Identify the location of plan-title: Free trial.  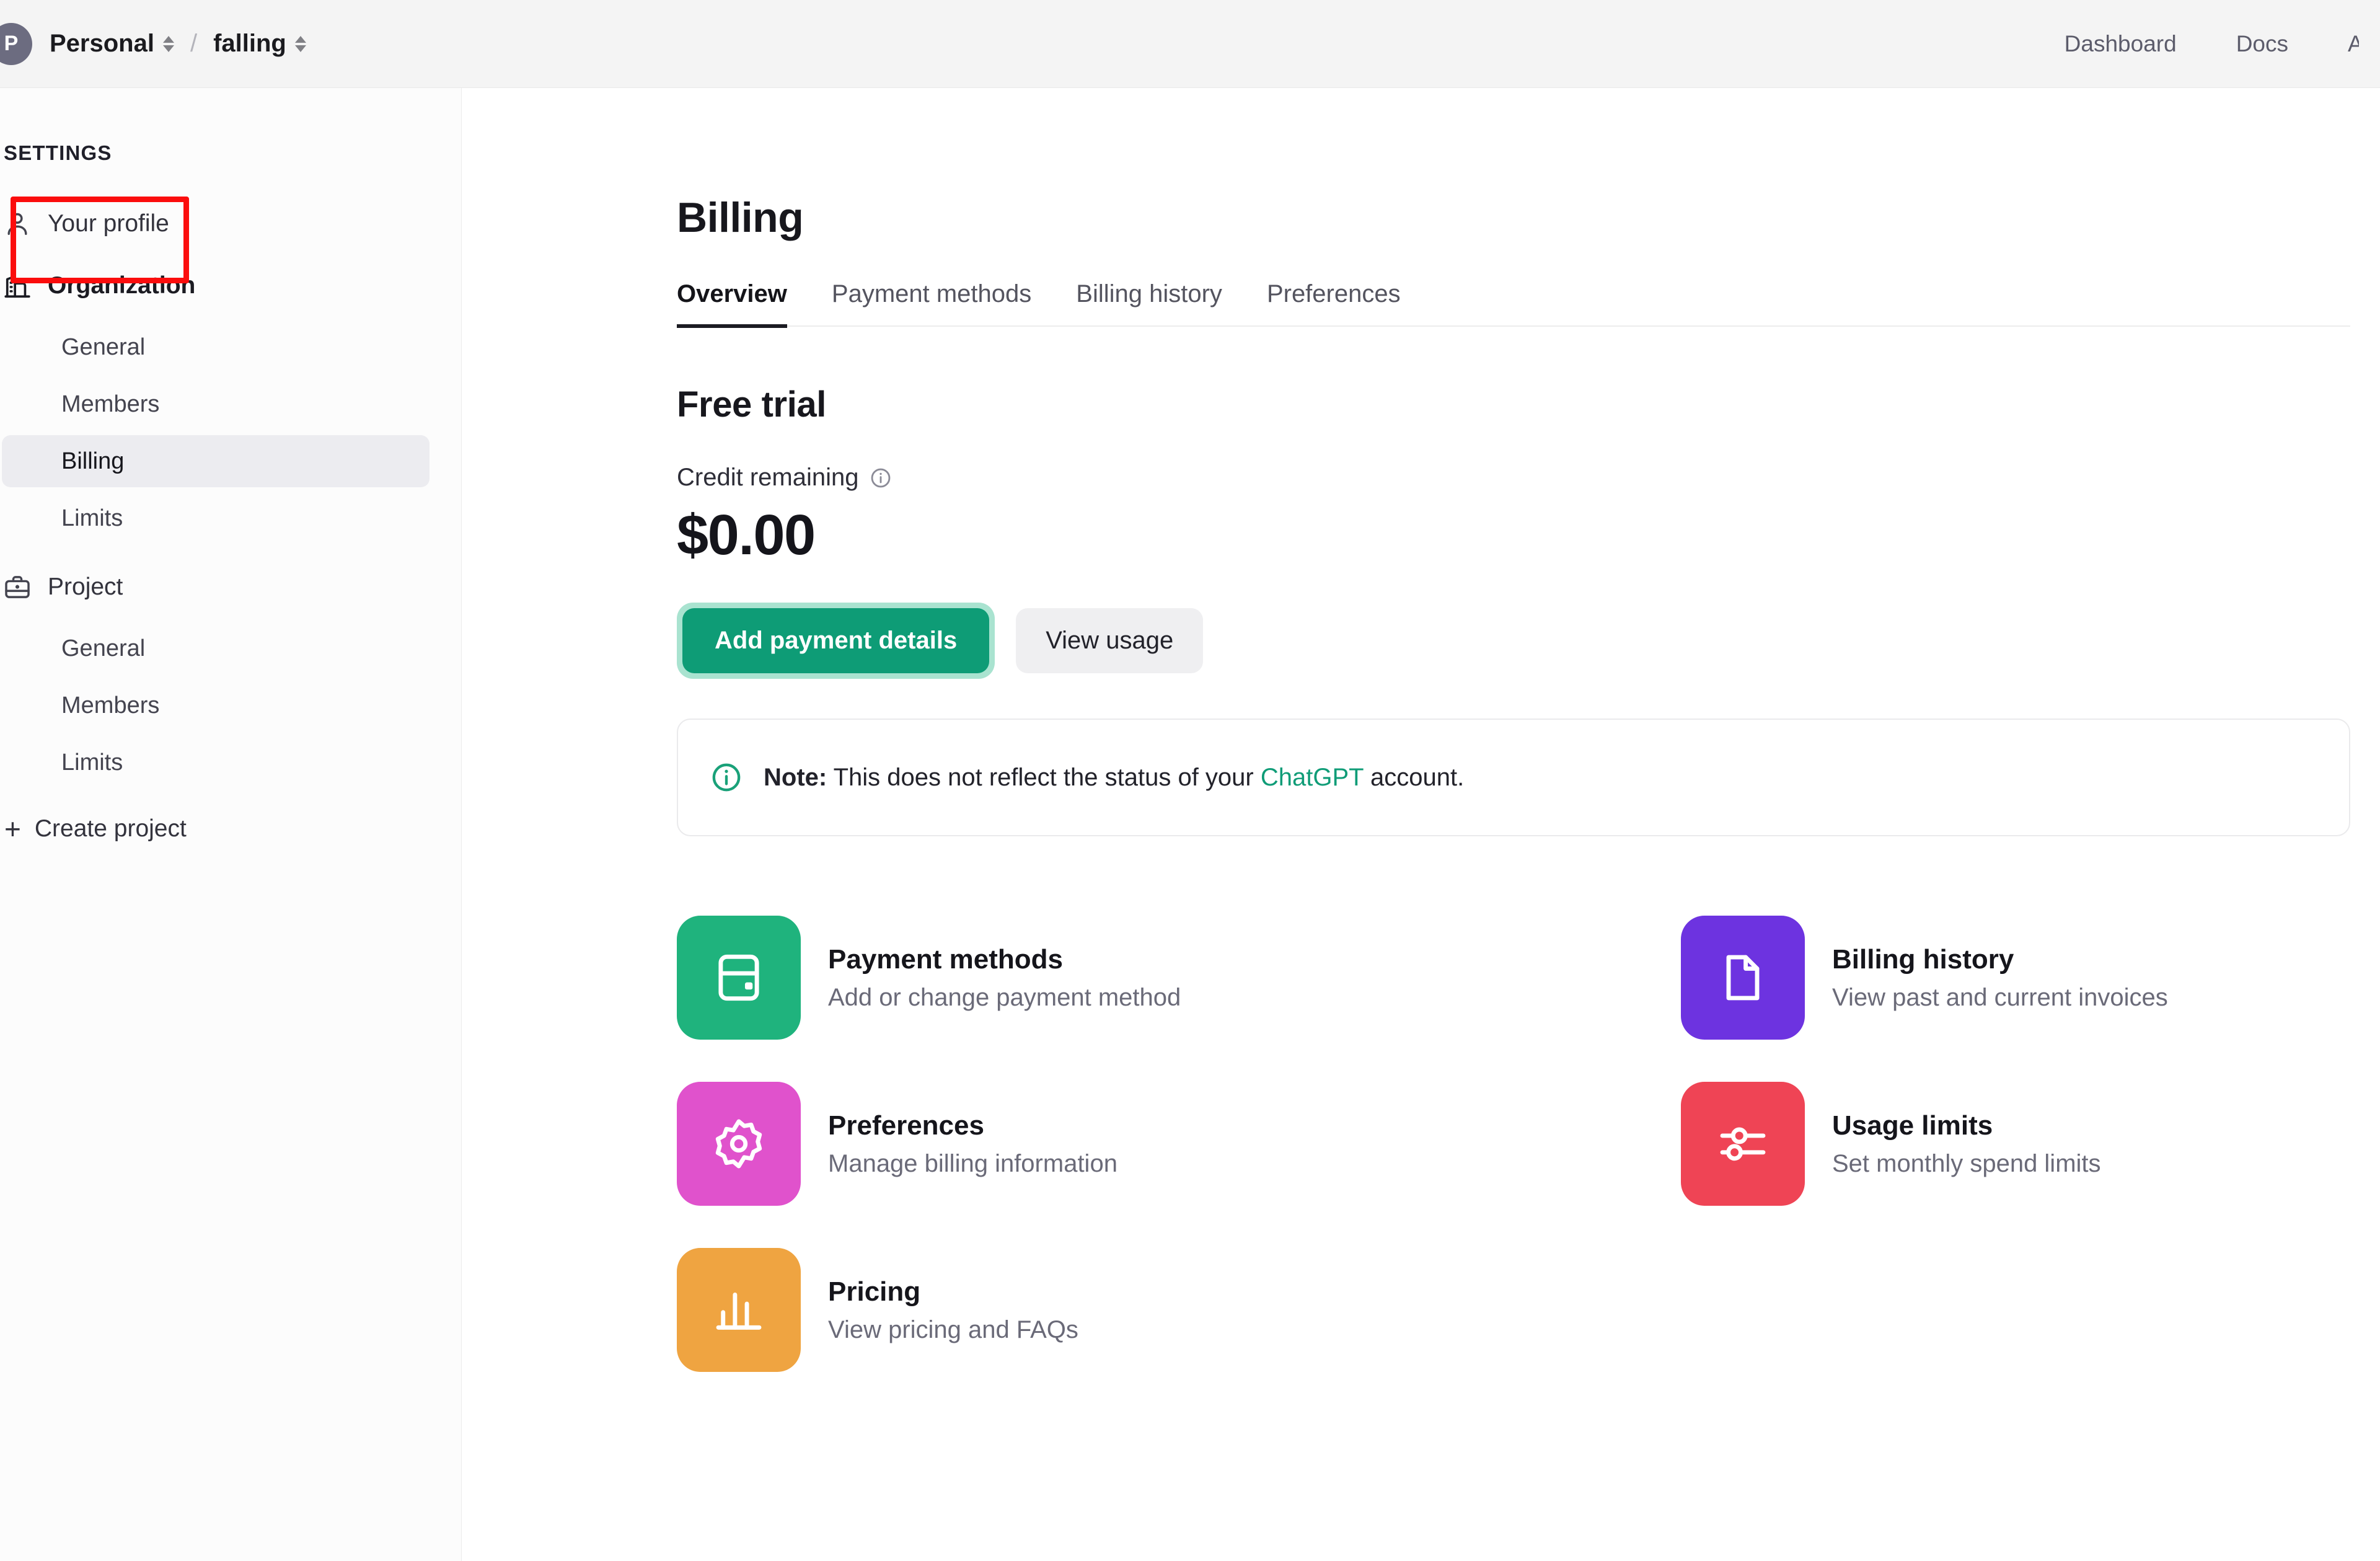
(751, 404).